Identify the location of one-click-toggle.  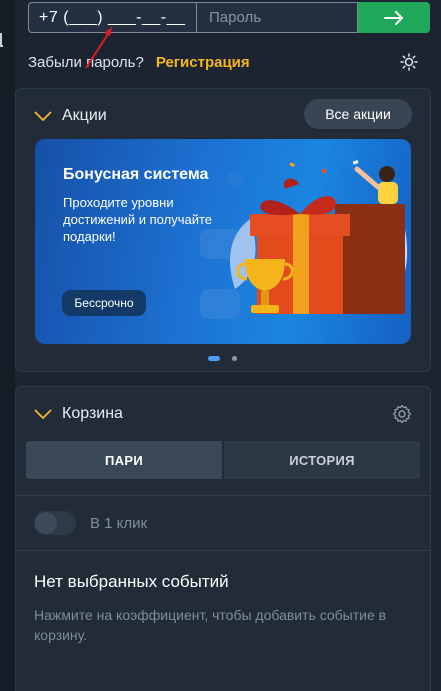
(55, 523).